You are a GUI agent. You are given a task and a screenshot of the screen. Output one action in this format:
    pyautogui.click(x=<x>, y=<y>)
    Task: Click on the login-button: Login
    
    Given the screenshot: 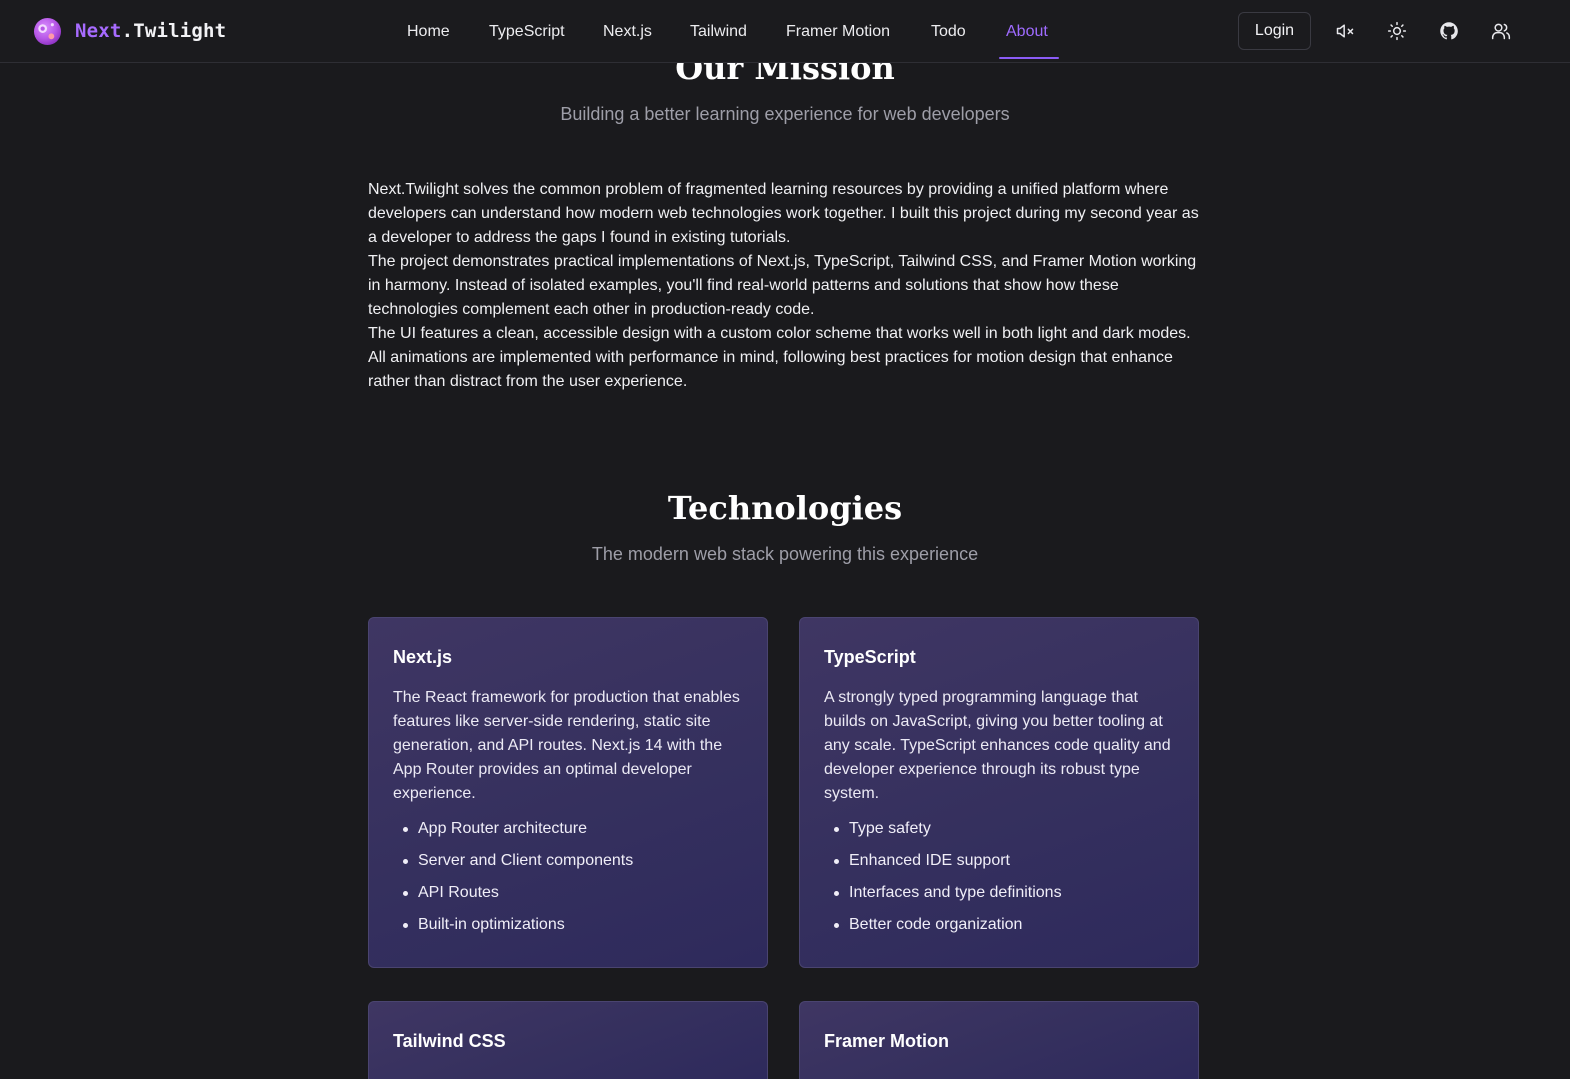 What is the action you would take?
    pyautogui.click(x=1274, y=31)
    